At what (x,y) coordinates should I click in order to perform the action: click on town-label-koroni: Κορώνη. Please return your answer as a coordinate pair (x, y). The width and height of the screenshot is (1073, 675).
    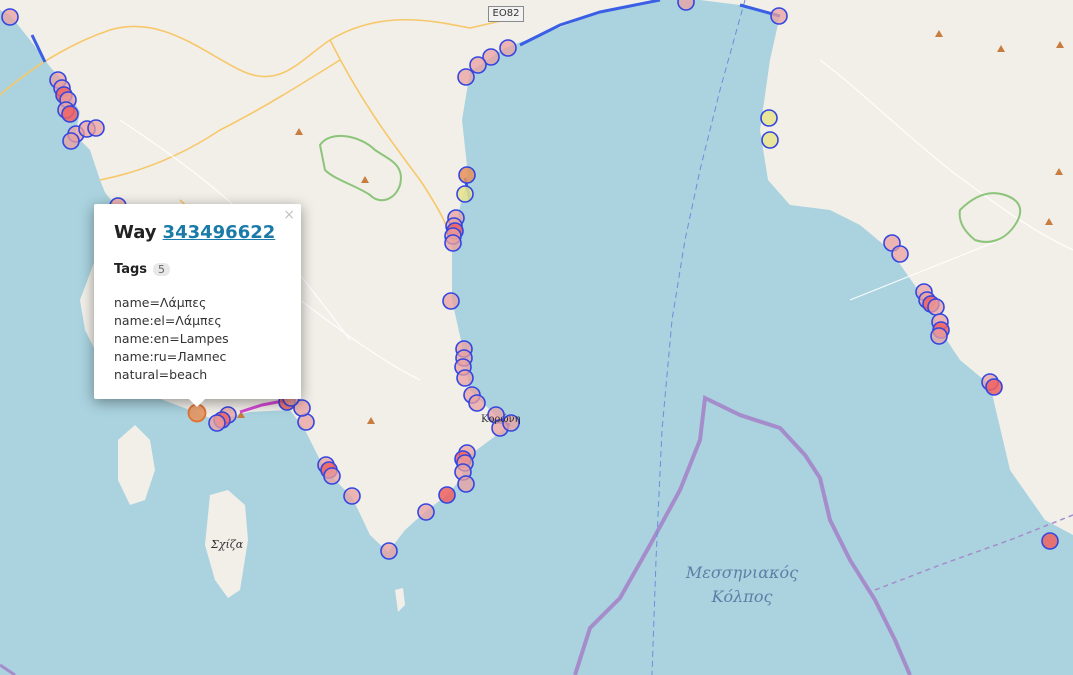
    Looking at the image, I should click on (501, 419).